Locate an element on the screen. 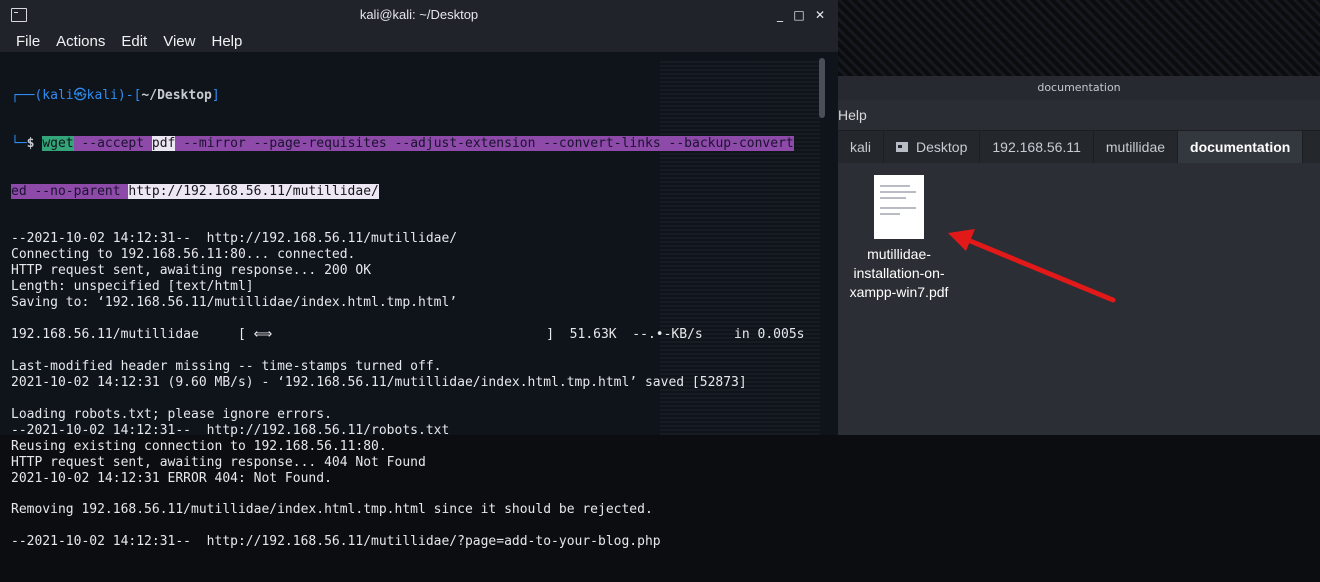 This screenshot has width=1320, height=582. file-manager-title: documentation is located at coordinates (1079, 88).